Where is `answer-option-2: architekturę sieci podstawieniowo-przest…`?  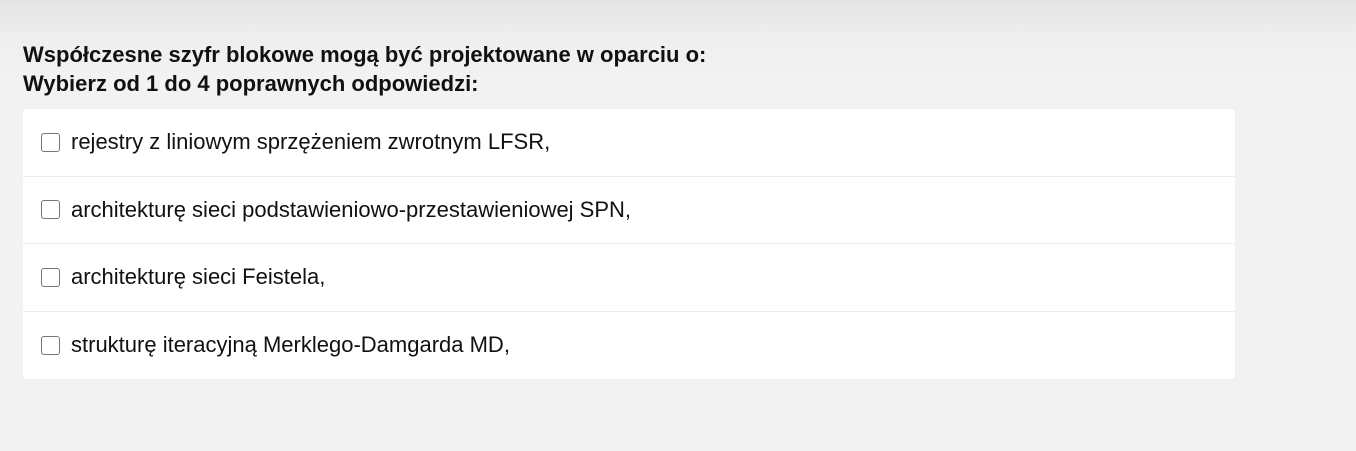
answer-option-2: architekturę sieci podstawieniowo-przest… is located at coordinates (629, 210).